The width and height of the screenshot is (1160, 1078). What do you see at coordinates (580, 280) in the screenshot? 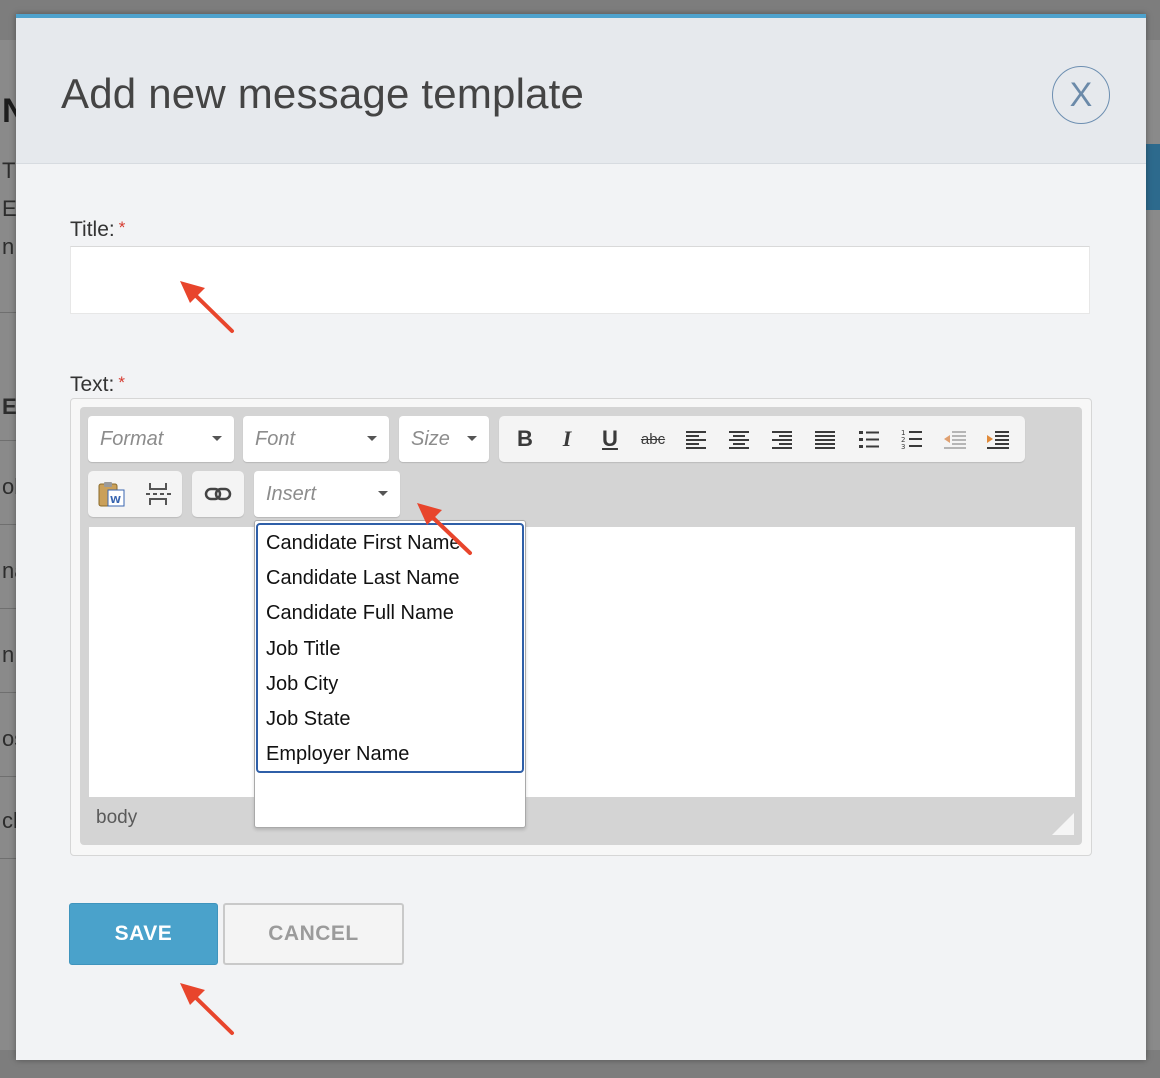
I see `title-input` at bounding box center [580, 280].